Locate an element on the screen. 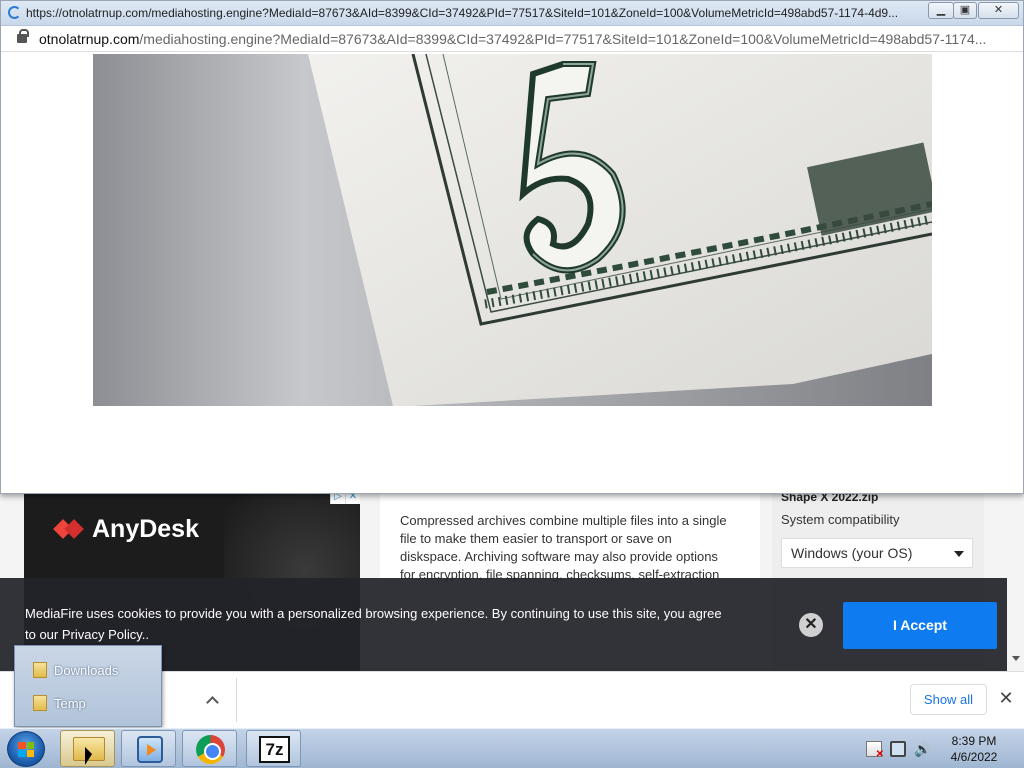 This screenshot has width=1024, height=768. media-player-icon is located at coordinates (150, 749).